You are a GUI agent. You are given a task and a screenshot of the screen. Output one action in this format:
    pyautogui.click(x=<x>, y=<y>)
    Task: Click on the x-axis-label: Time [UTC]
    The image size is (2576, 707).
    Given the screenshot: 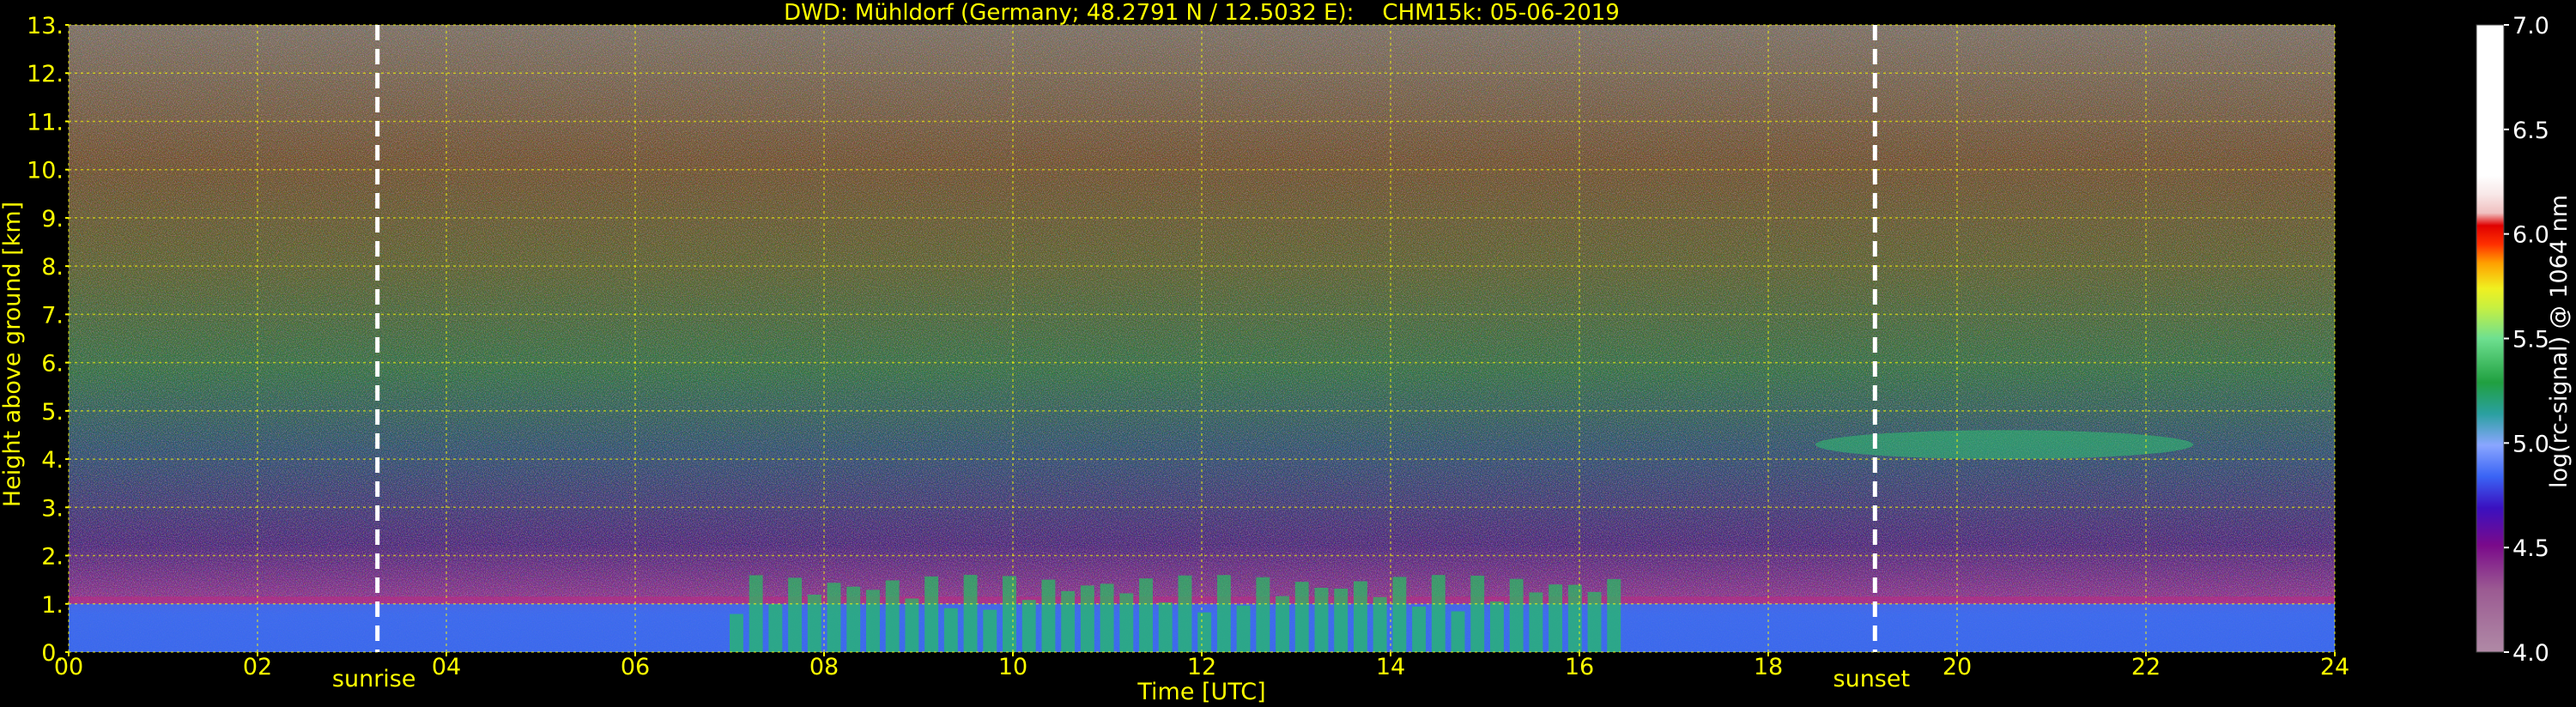 What is the action you would take?
    pyautogui.click(x=1200, y=692)
    